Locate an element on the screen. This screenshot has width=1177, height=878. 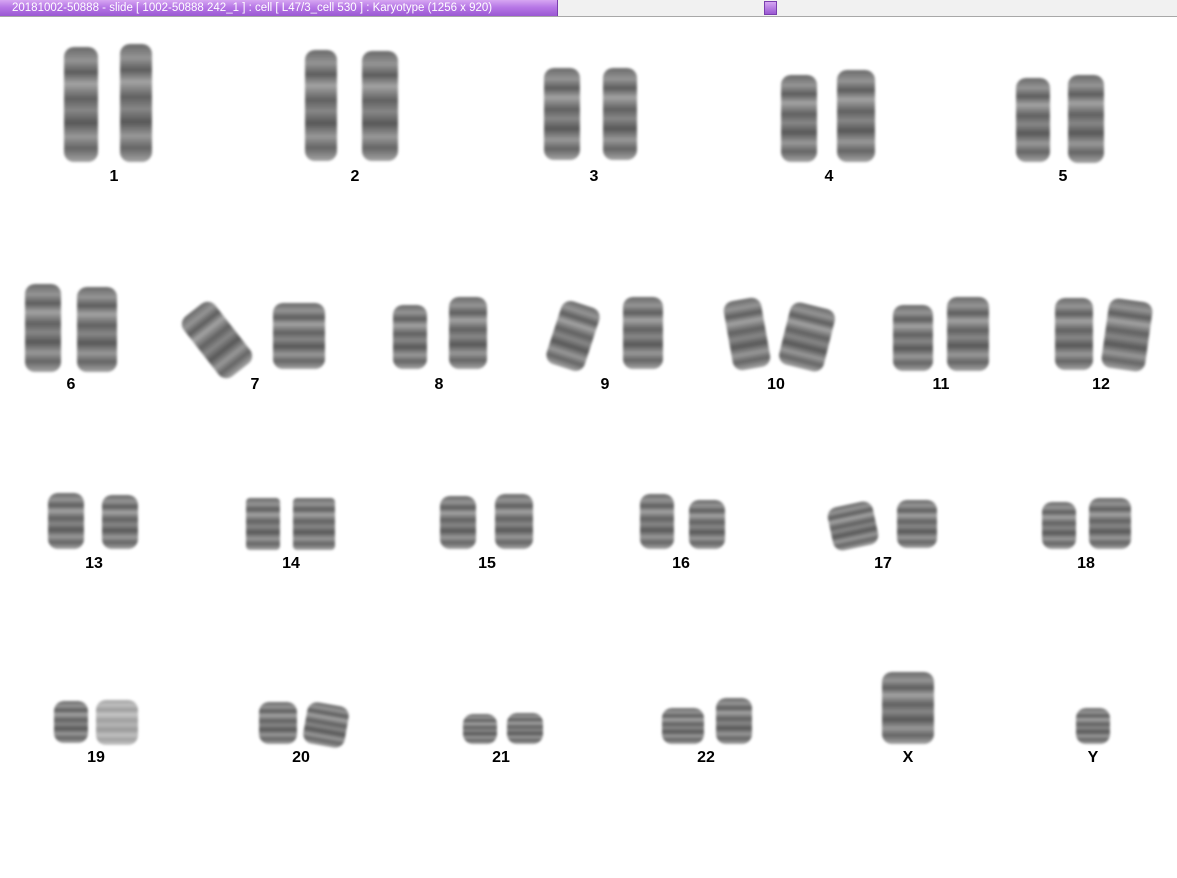
chromosome-pair-7: 7 is located at coordinates (251, 196).